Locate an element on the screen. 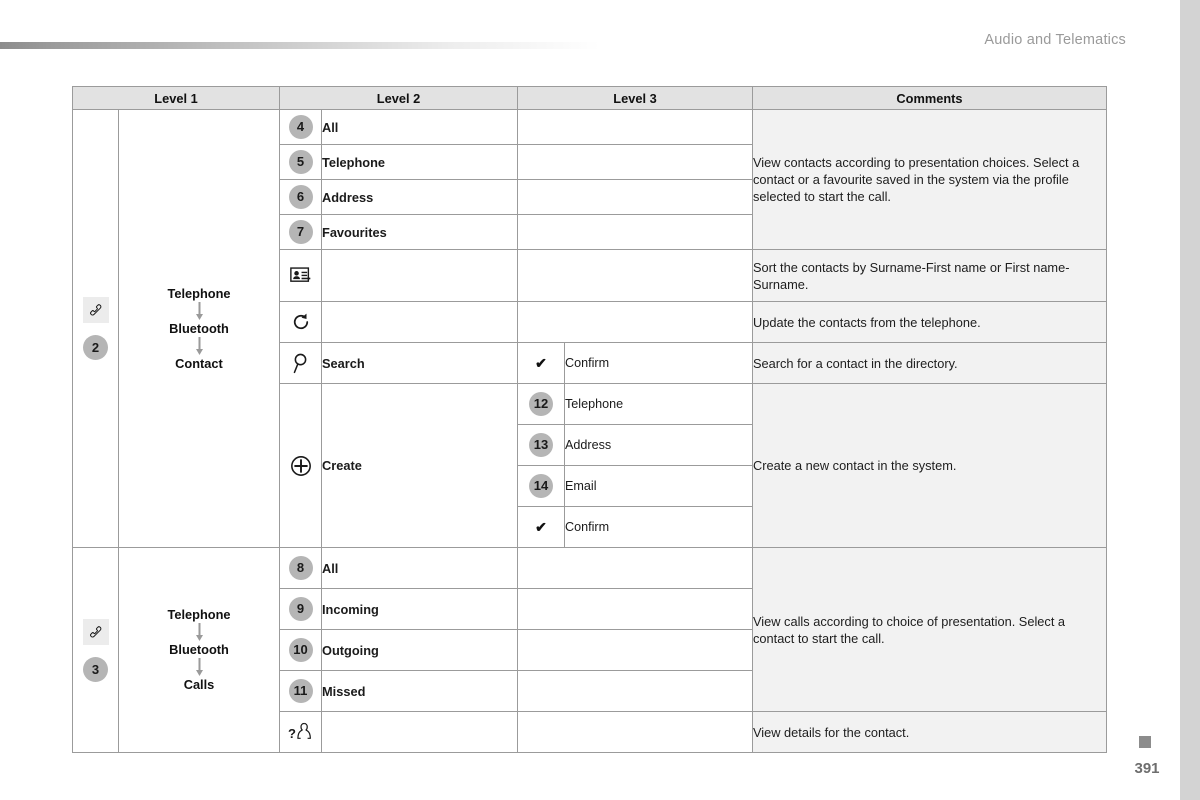  menu-item-favourites: Favourites is located at coordinates (419, 232).